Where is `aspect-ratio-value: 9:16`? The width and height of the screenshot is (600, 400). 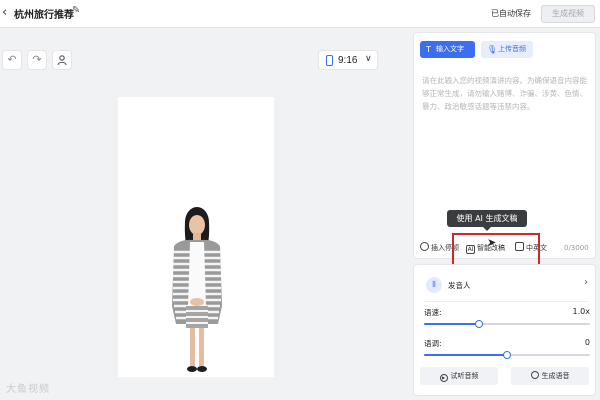
aspect-ratio-value: 9:16 is located at coordinates (348, 60).